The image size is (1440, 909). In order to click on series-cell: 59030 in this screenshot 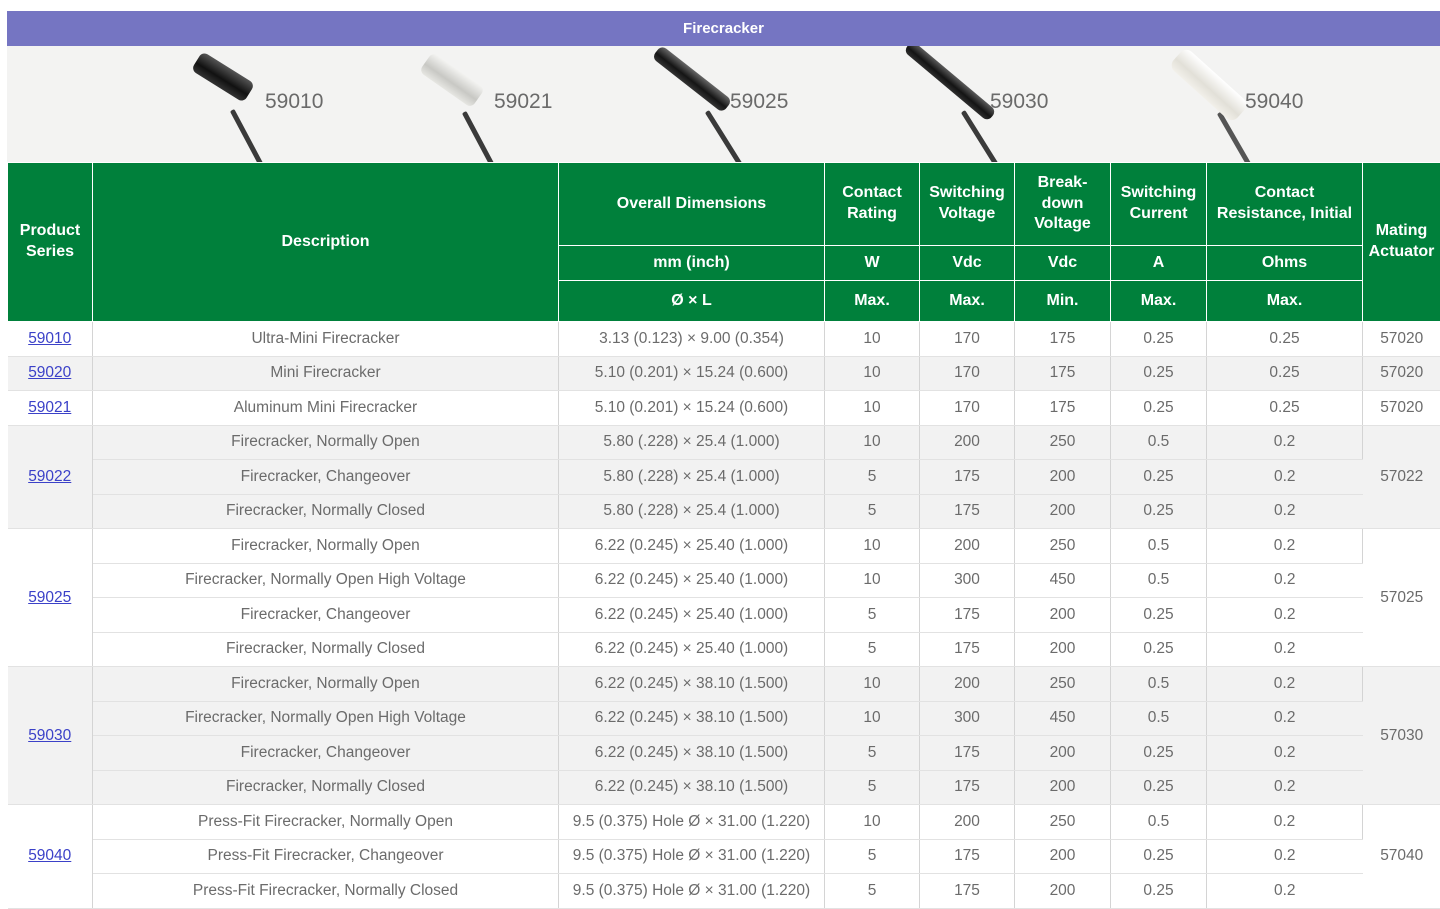, I will do `click(50, 736)`.